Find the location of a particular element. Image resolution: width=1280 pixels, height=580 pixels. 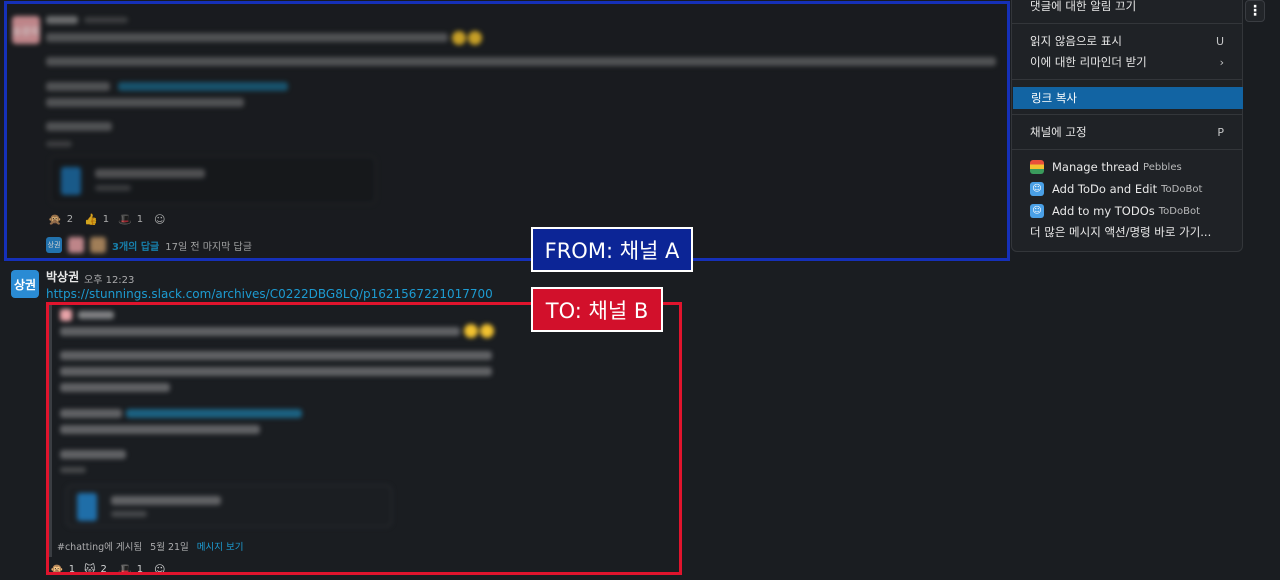

menu-item-mark-unread: 읽지 않음으로 표시 U is located at coordinates (1127, 41).